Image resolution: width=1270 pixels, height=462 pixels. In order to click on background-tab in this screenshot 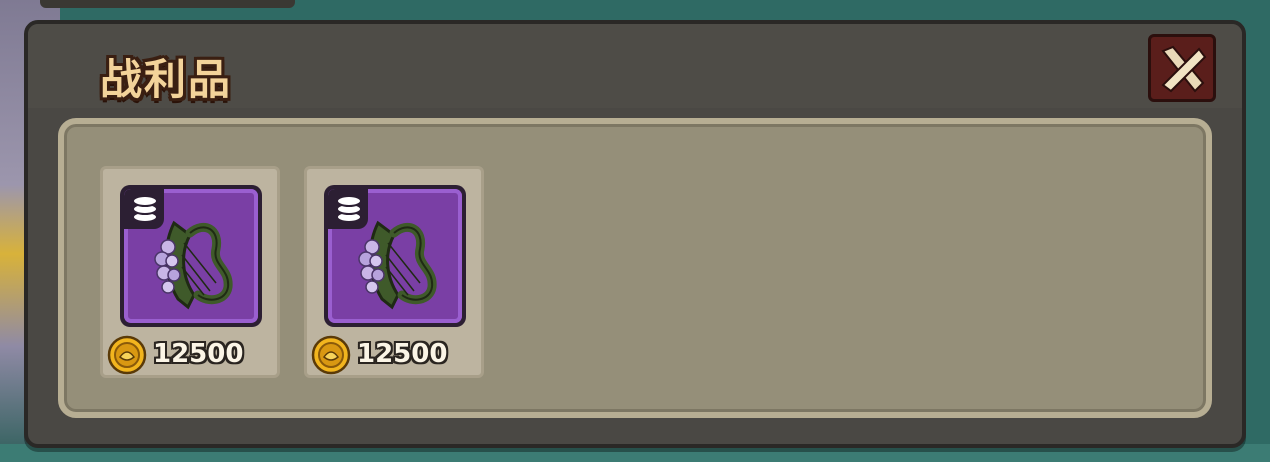, I will do `click(167, 4)`.